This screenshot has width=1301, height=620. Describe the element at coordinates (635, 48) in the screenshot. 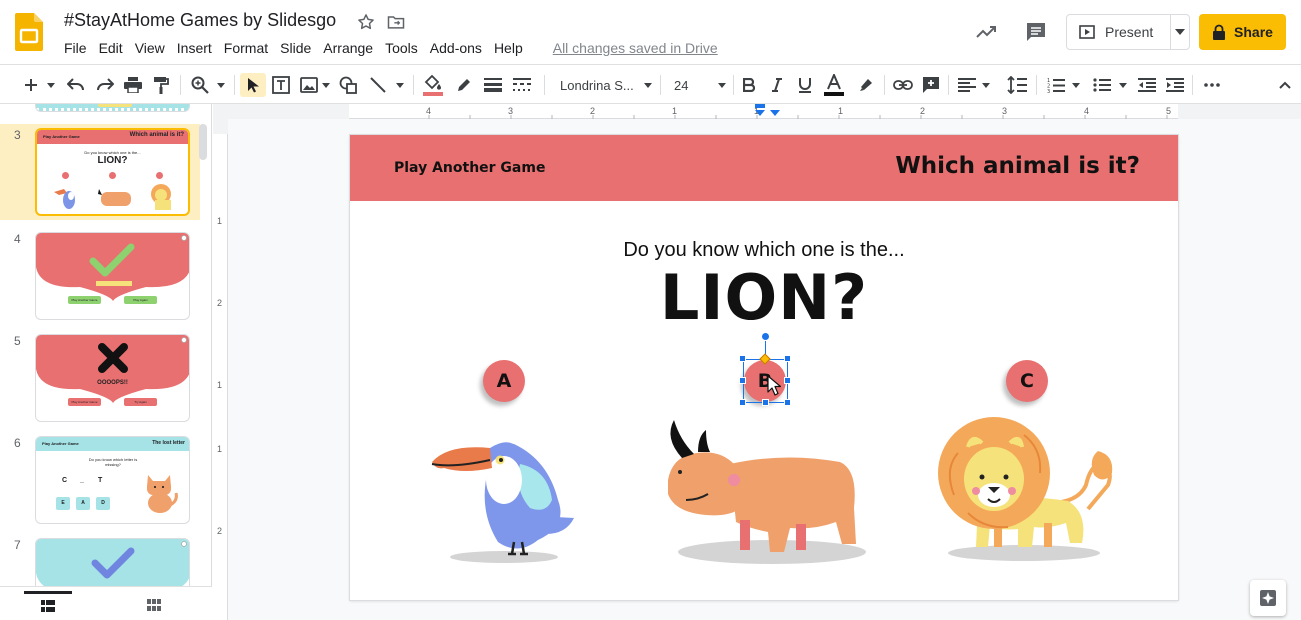

I see `save-status-link: All changes saved in Drive` at that location.